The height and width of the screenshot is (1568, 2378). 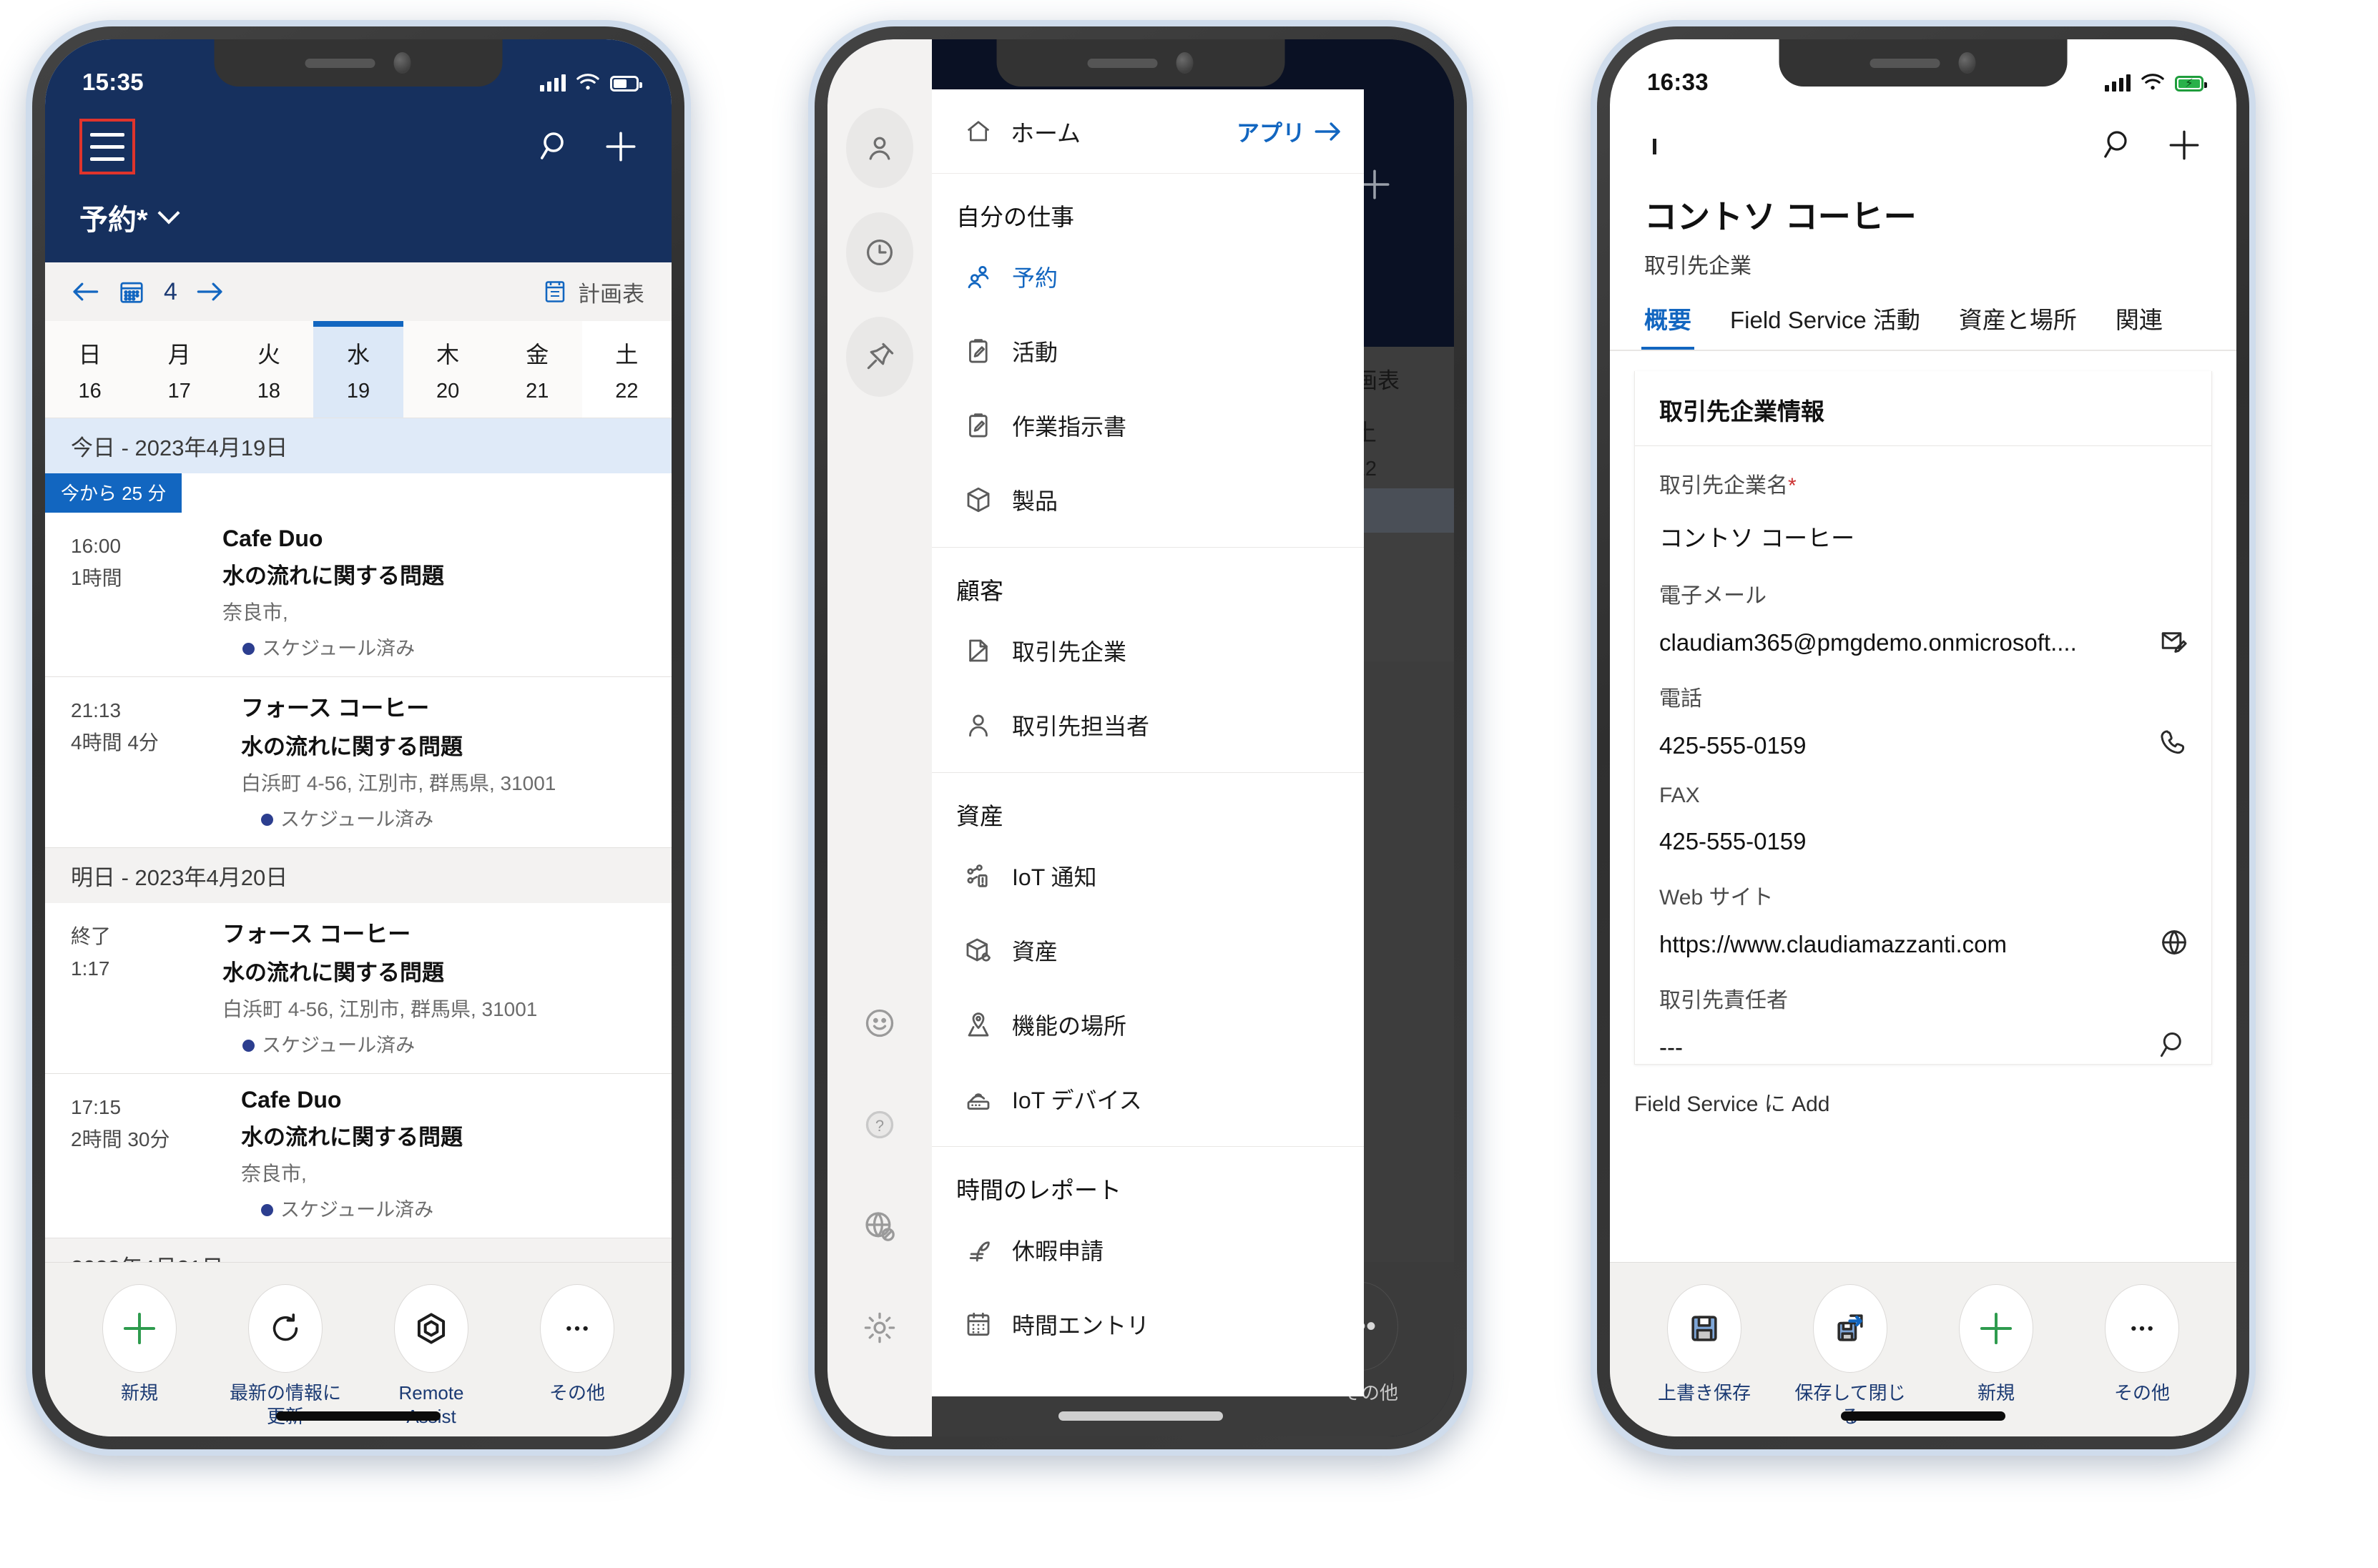 I want to click on sitemap-item-home: ホーム アプリ, so click(x=1148, y=131).